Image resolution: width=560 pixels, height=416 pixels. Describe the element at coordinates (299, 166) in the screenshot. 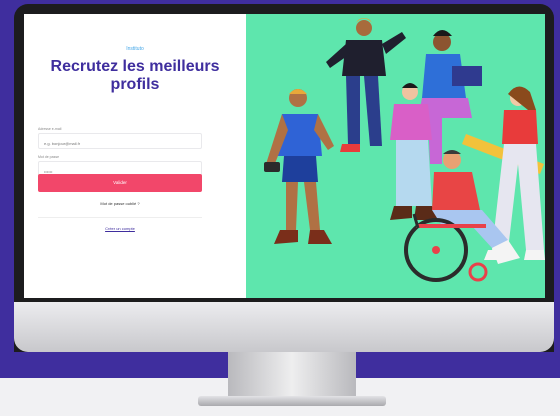

I see `person-plaid-shirt` at that location.